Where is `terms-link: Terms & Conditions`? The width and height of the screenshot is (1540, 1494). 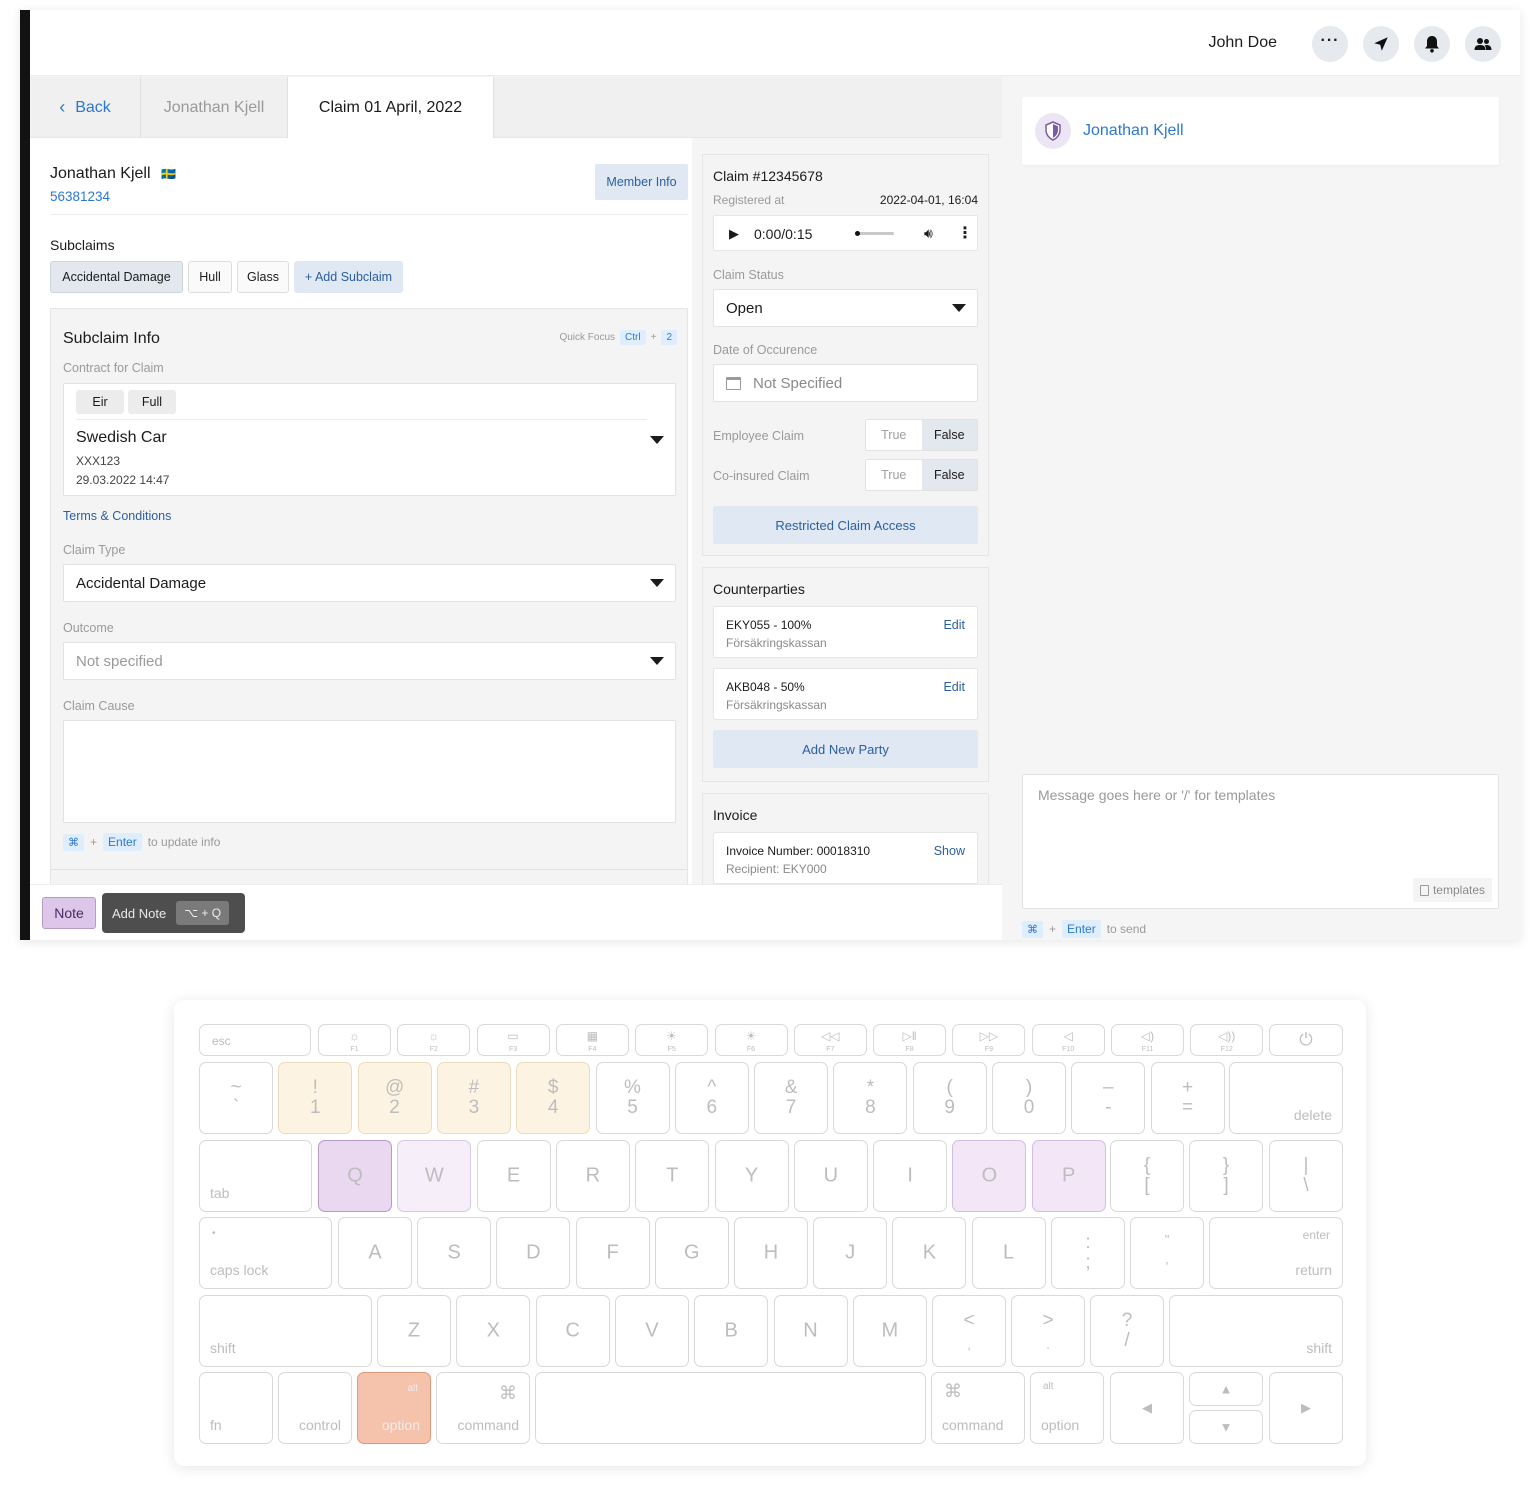 terms-link: Terms & Conditions is located at coordinates (117, 516).